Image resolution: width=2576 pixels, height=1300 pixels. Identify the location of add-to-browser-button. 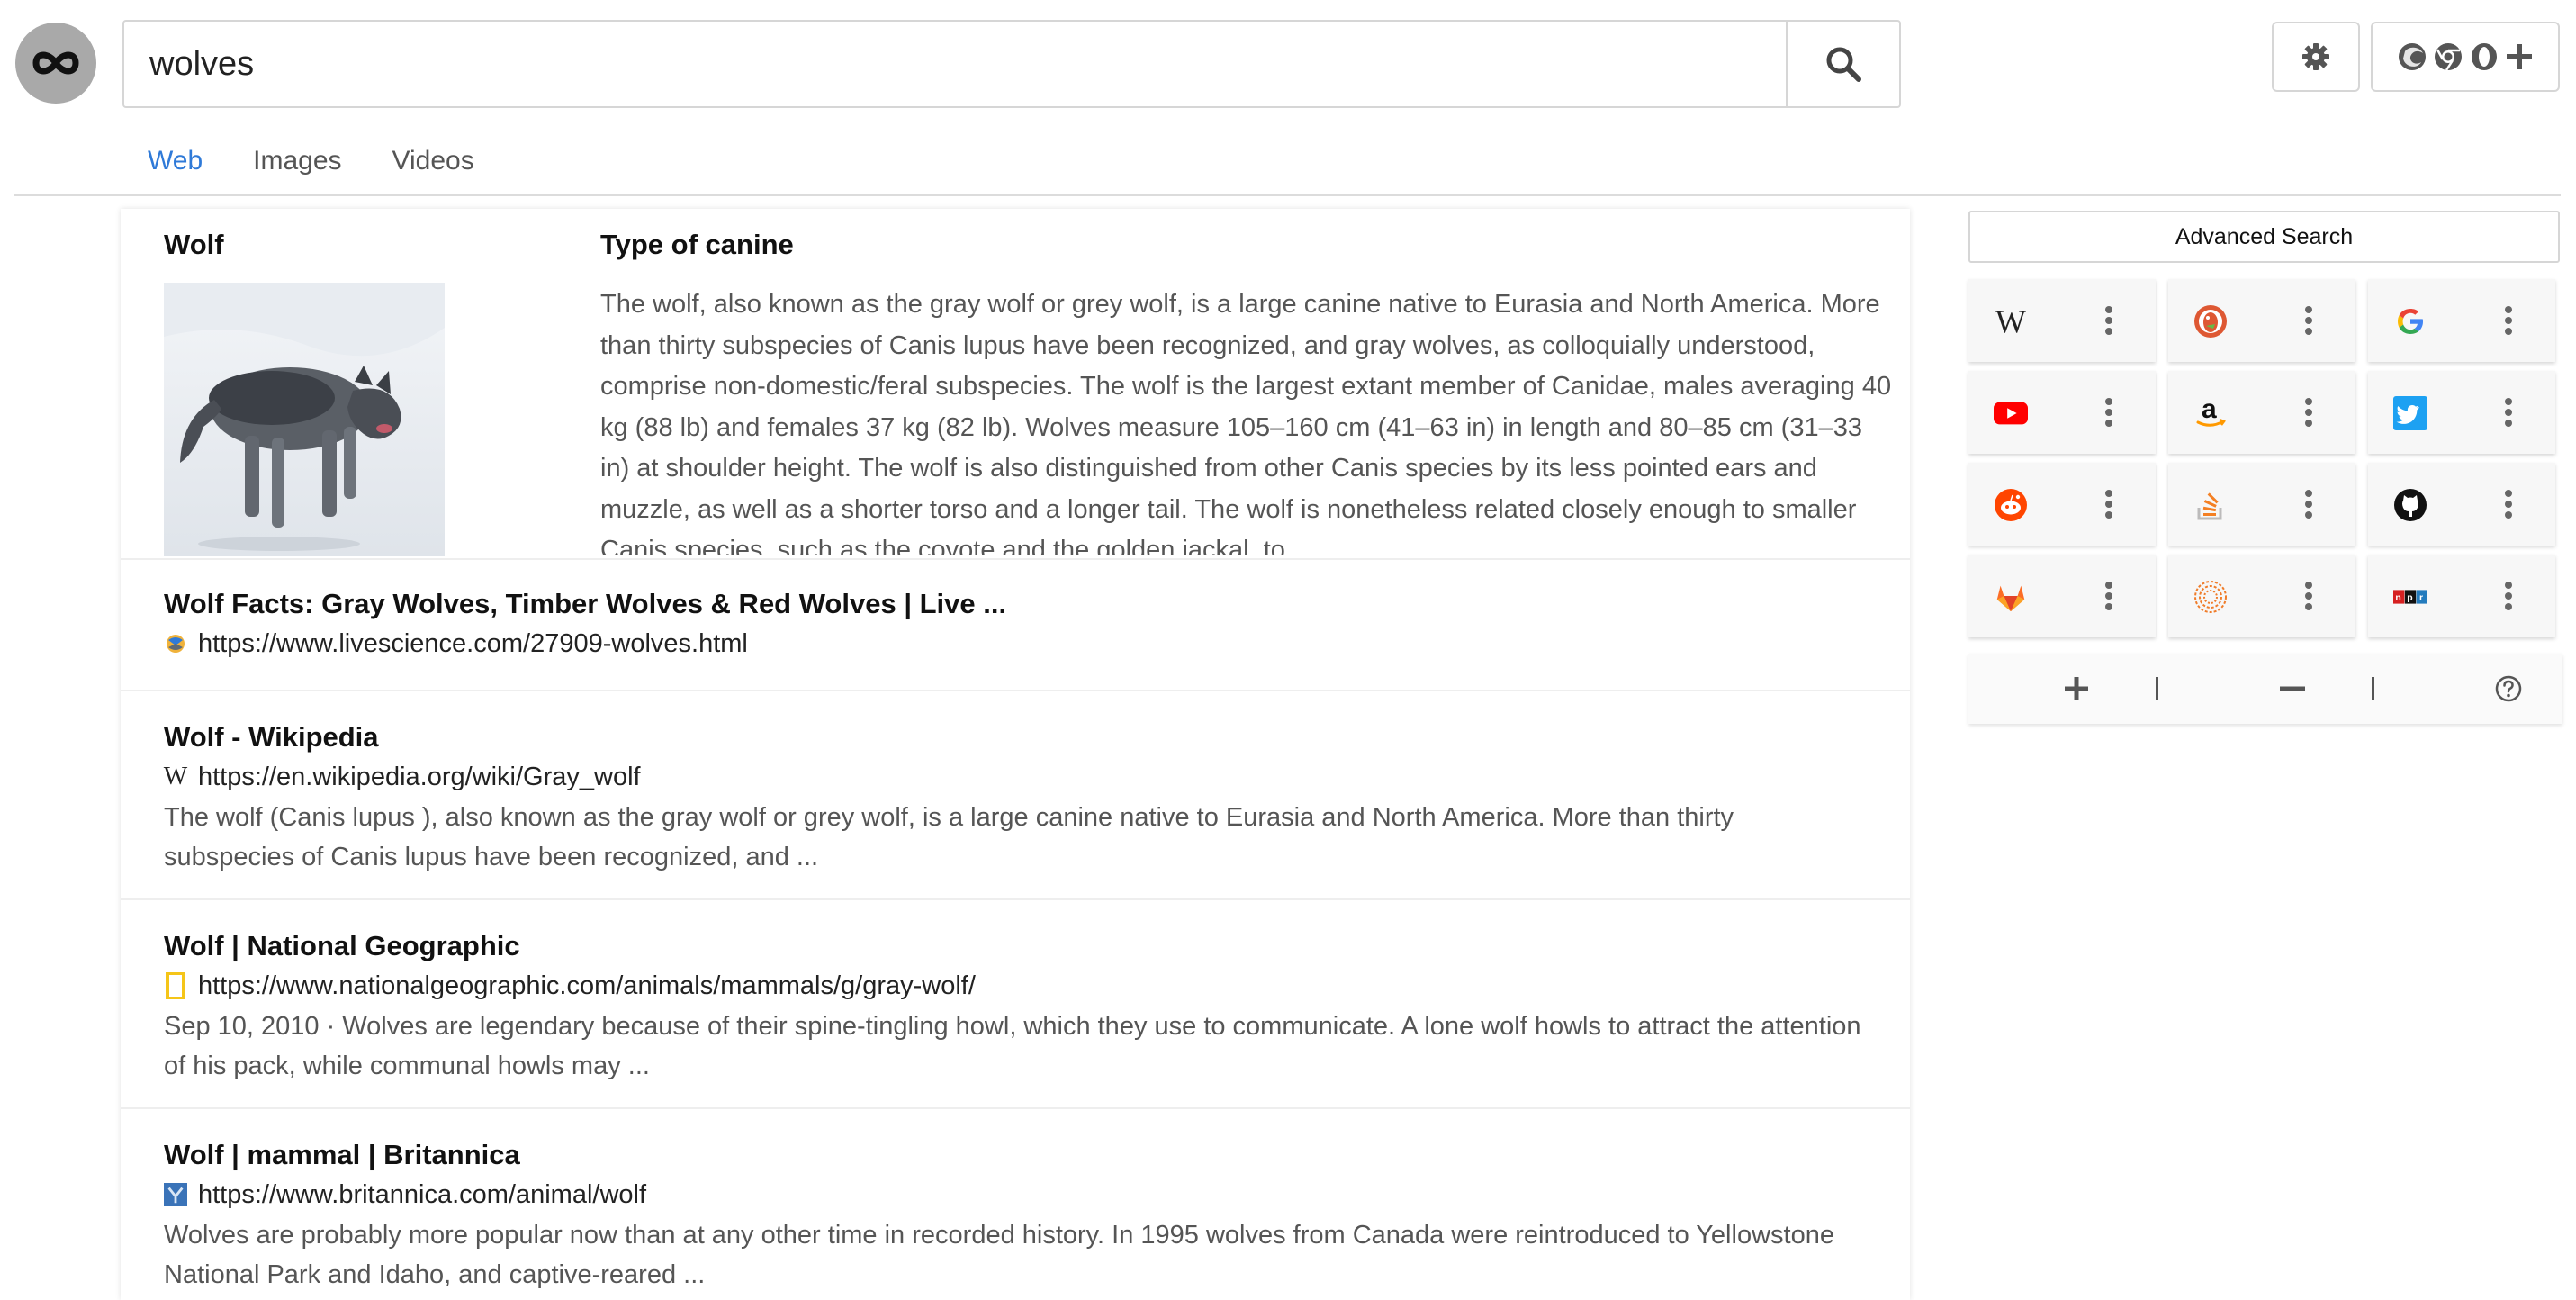
(2465, 57).